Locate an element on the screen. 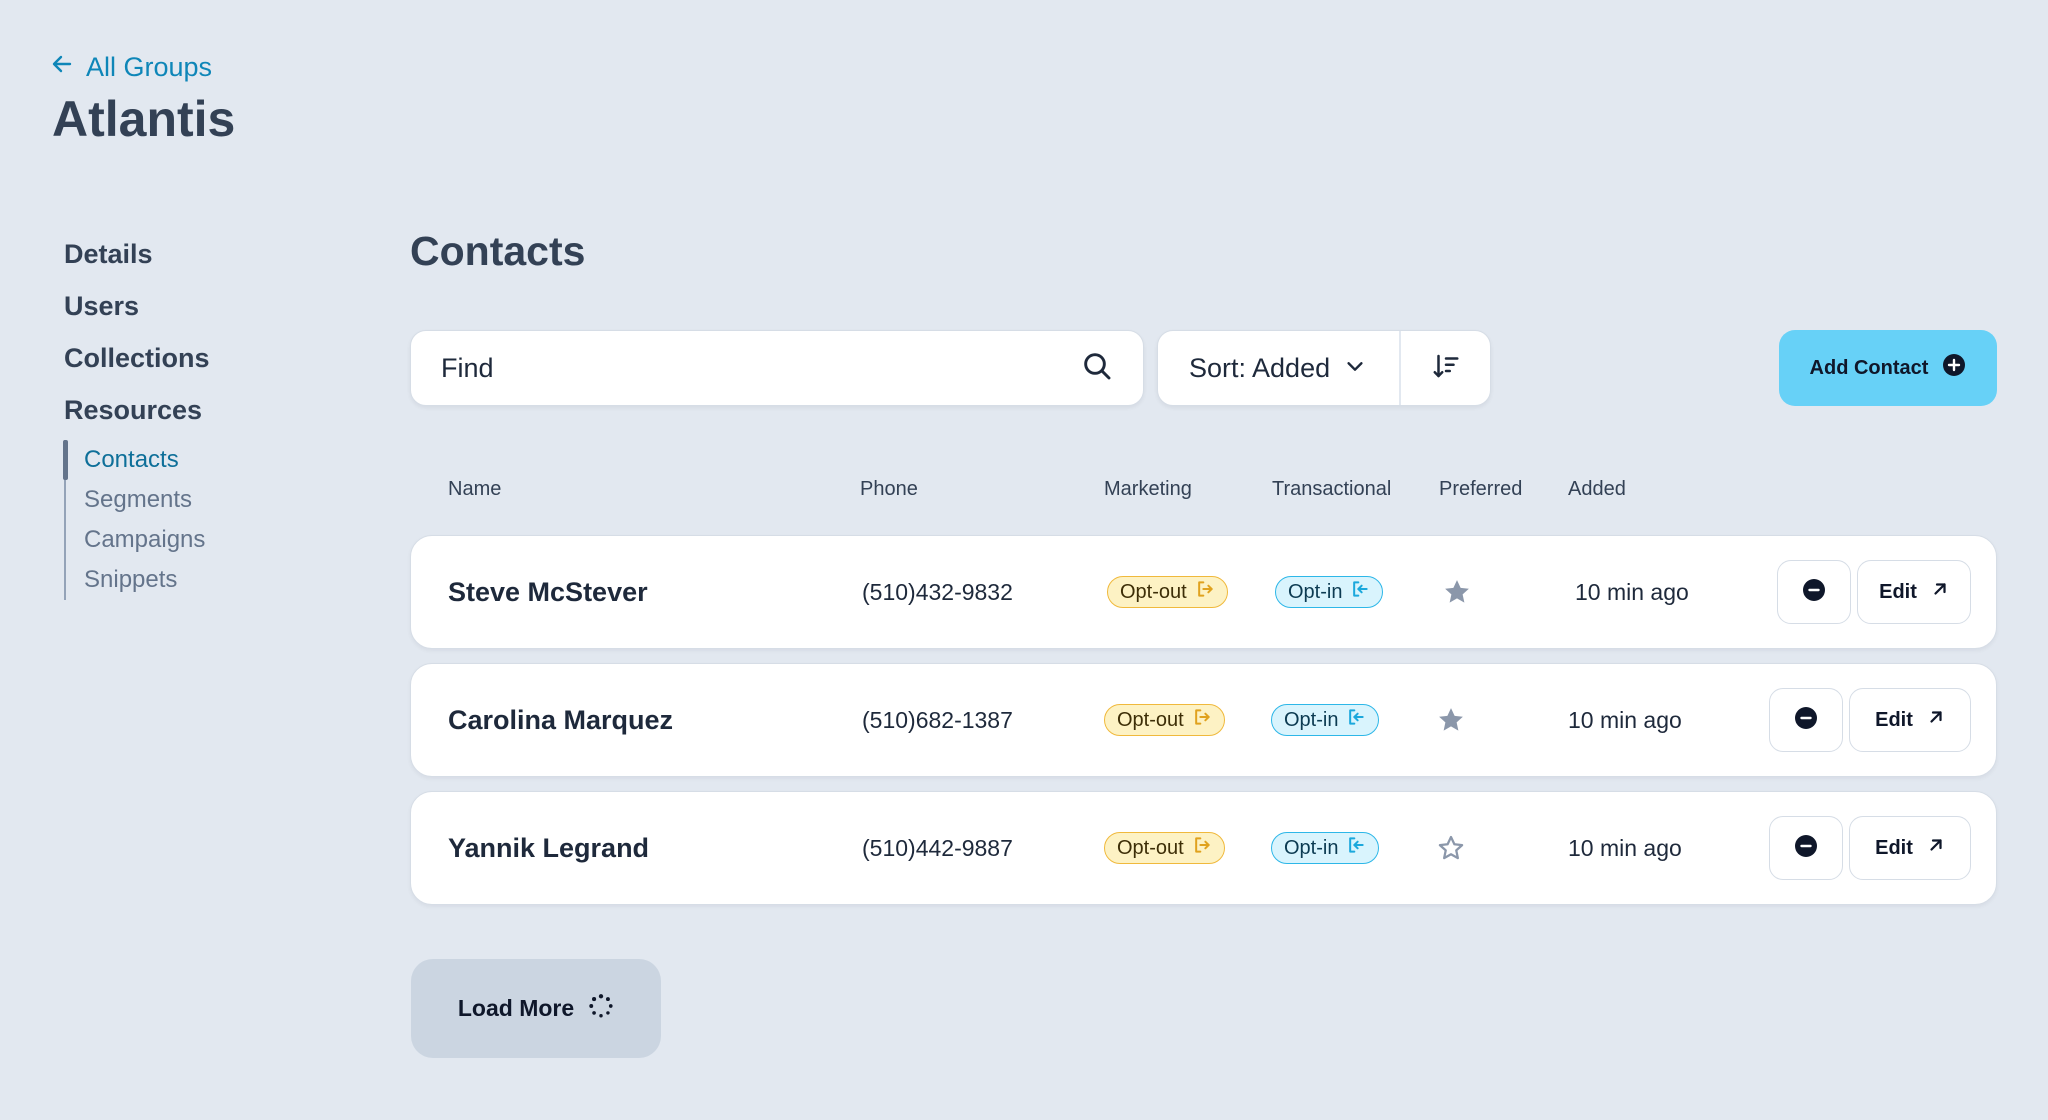 This screenshot has width=2048, height=1120. resources-sub-nav: Contacts Segments Campaigns Snippets is located at coordinates (136, 520).